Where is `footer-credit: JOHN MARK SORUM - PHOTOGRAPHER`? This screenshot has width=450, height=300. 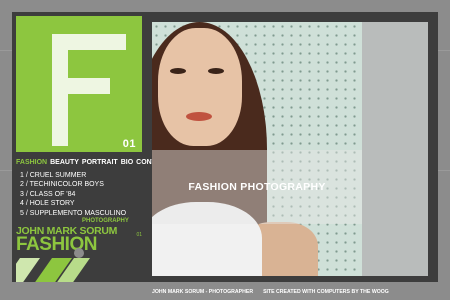
footer-credit: JOHN MARK SORUM - PHOTOGRAPHER is located at coordinates (203, 292).